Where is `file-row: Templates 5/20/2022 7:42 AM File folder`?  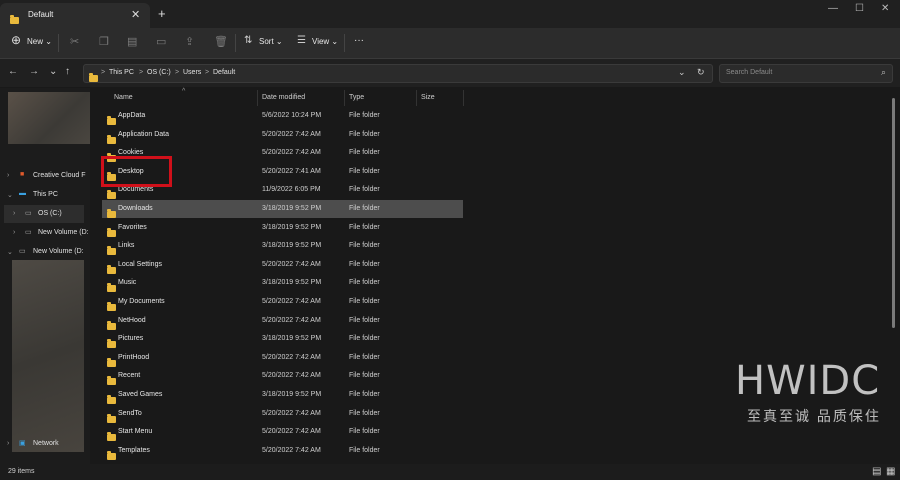
file-row: Templates 5/20/2022 7:42 AM File folder is located at coordinates (282, 451).